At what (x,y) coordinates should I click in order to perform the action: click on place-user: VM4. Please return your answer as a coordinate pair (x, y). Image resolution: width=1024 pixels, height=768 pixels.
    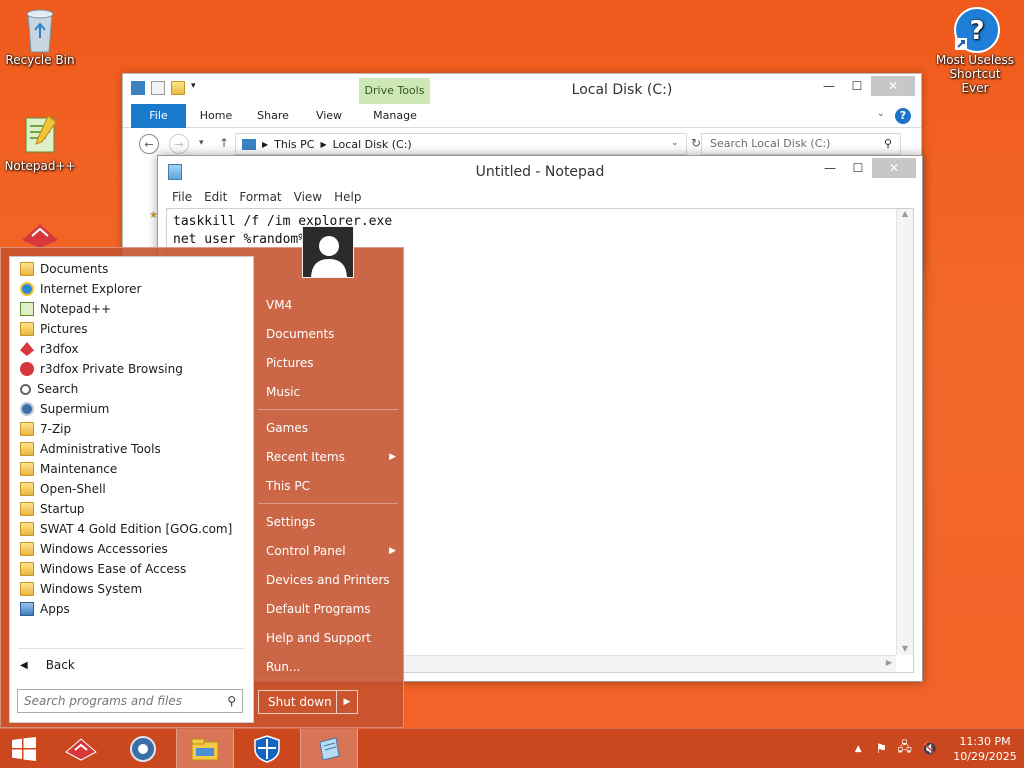
    Looking at the image, I should click on (331, 305).